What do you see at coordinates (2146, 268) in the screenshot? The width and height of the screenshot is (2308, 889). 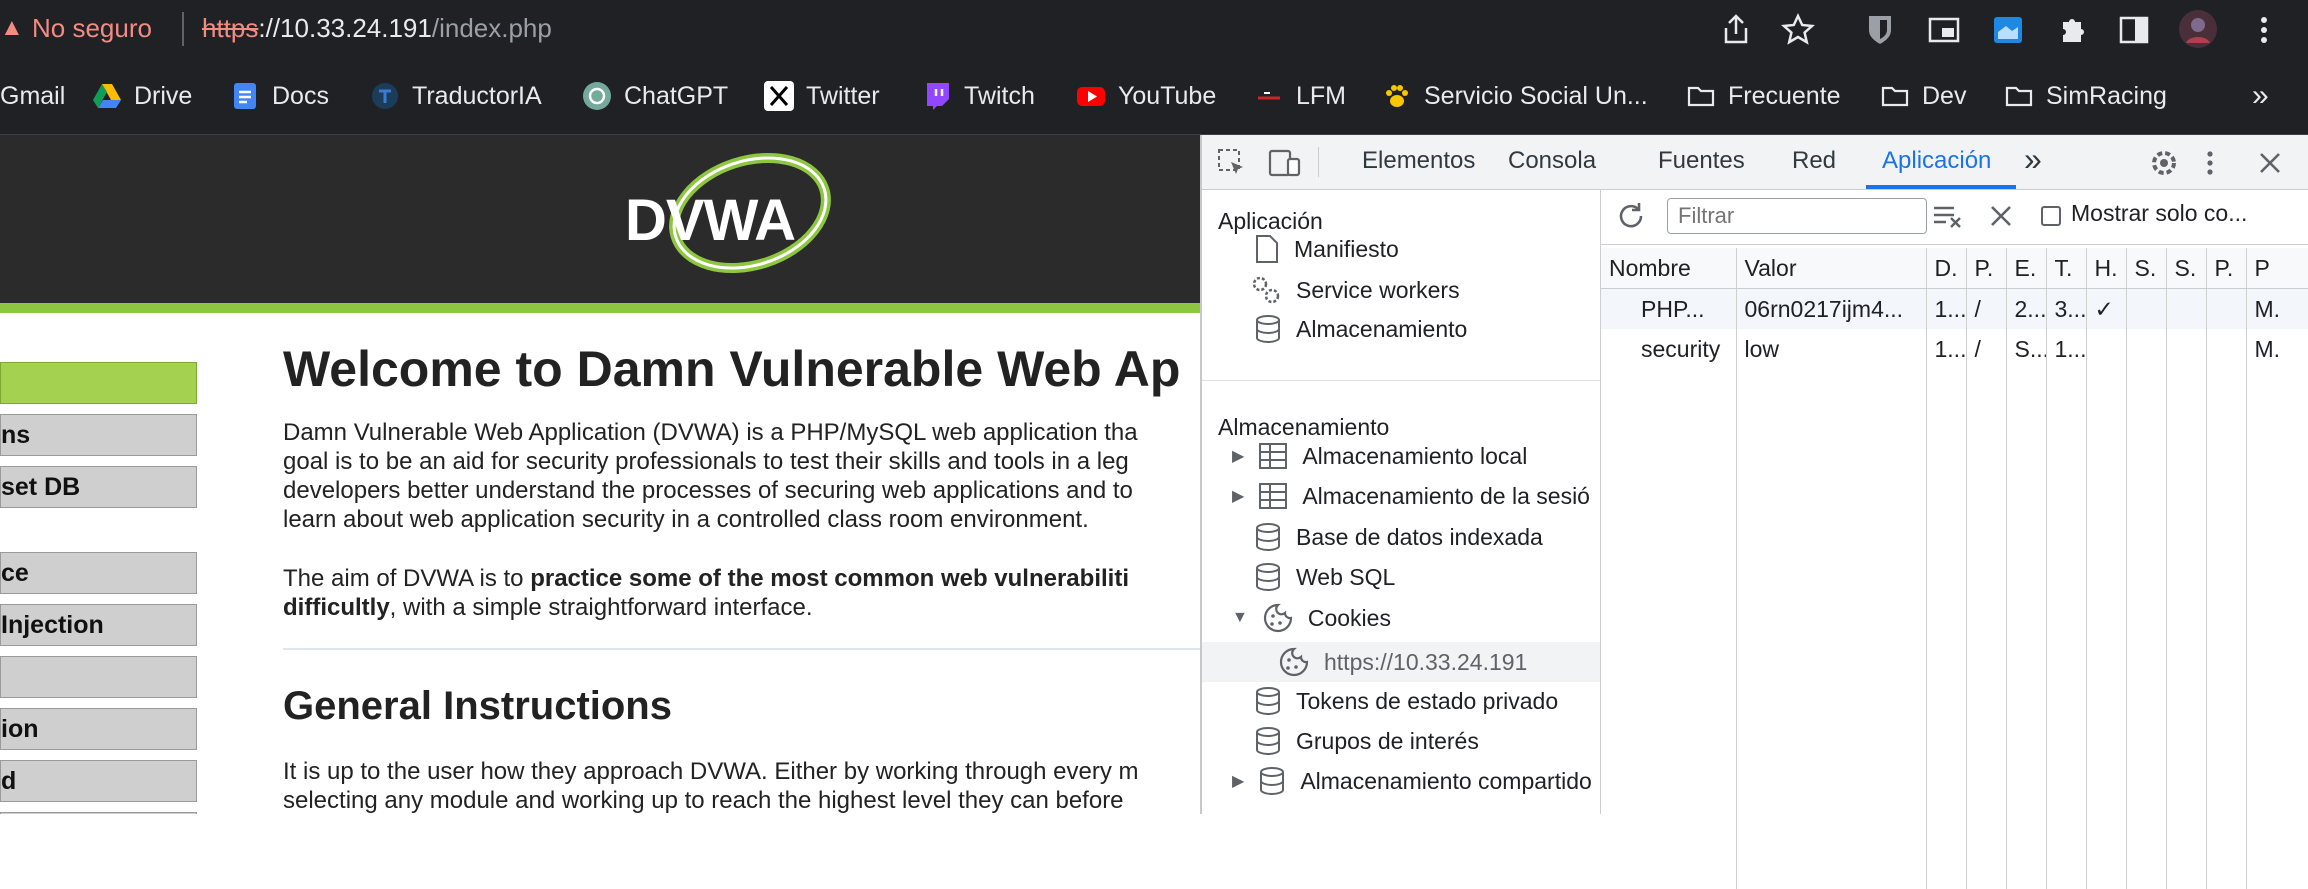 I see `col-header-secure: S.` at bounding box center [2146, 268].